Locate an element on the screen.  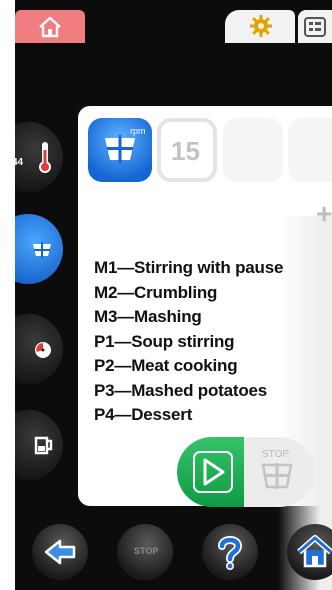
speed-value: 15 is located at coordinates (185, 151).